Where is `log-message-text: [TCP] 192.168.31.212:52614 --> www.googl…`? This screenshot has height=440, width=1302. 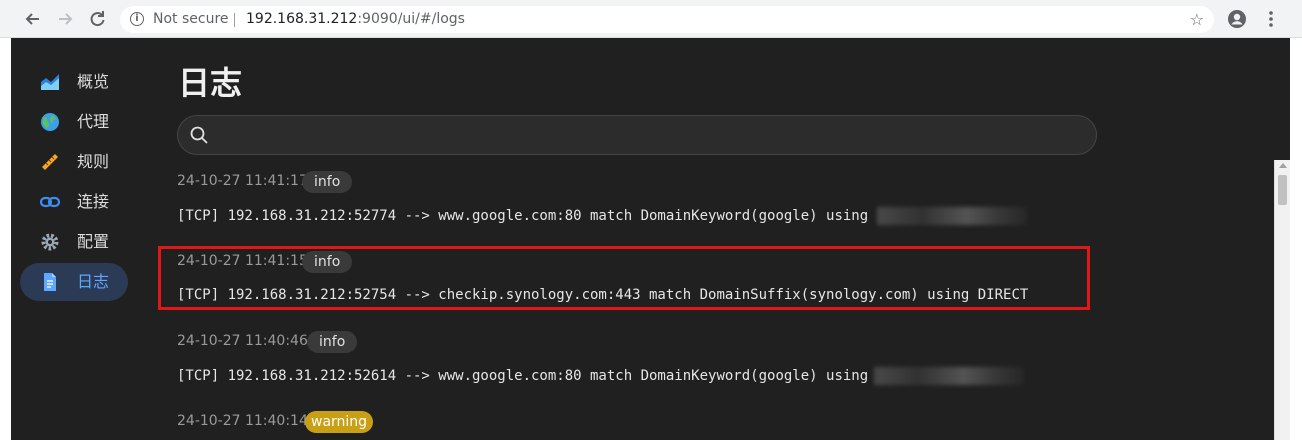
log-message-text: [TCP] 192.168.31.212:52614 --> www.googl… is located at coordinates (523, 376).